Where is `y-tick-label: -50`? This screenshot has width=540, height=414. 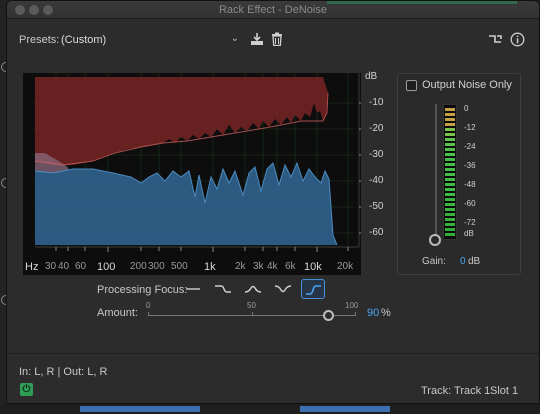
y-tick-label: -50 is located at coordinates (376, 206).